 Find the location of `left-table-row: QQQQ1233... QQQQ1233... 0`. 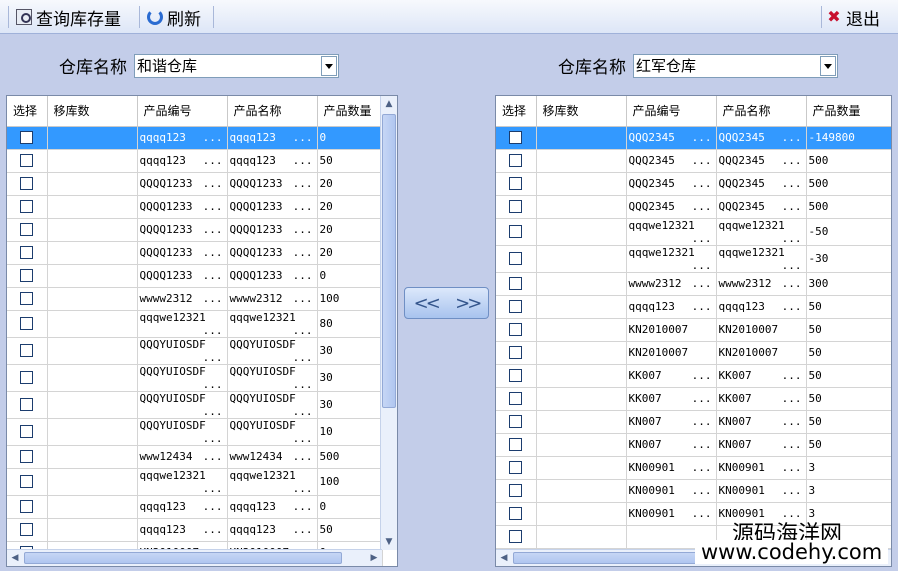

left-table-row: QQQQ1233... QQQQ1233... 0 is located at coordinates (195, 276).